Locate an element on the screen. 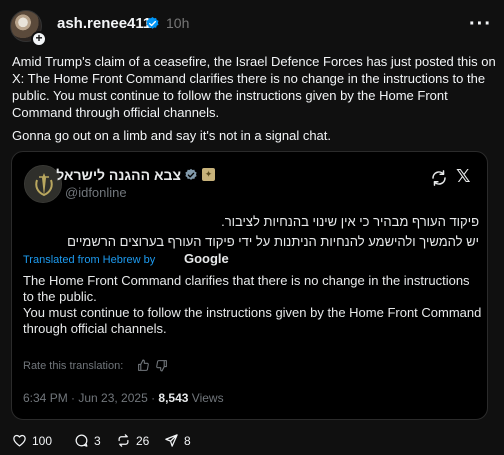  repost-count: 26 is located at coordinates (143, 441).